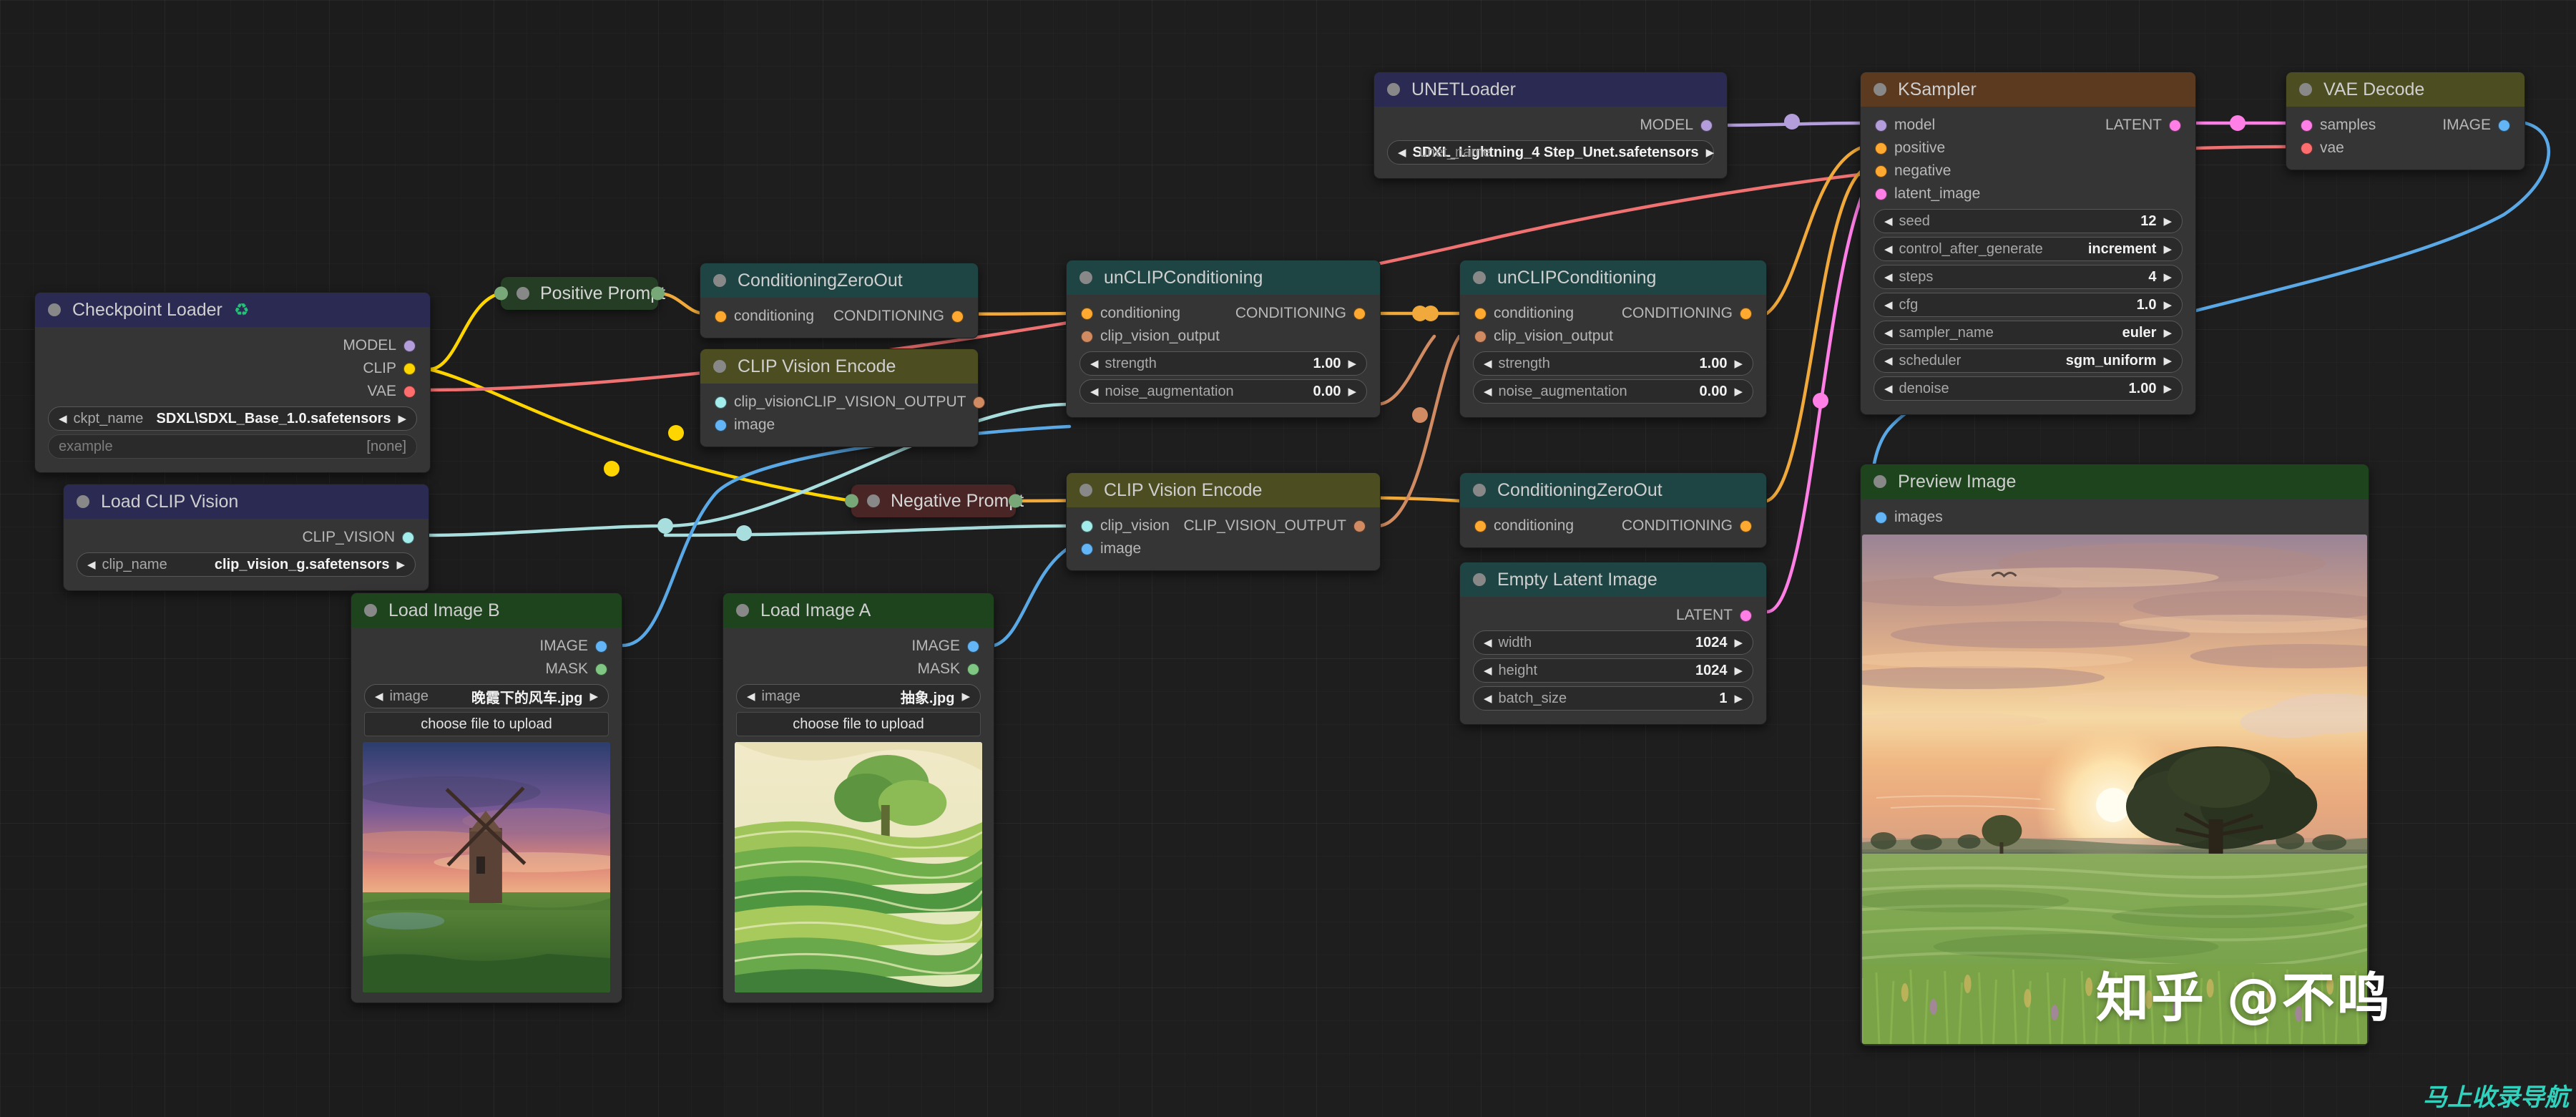 Image resolution: width=2576 pixels, height=1117 pixels. Describe the element at coordinates (233, 310) in the screenshot. I see `node-header: Checkpoint Loader ♻` at that location.